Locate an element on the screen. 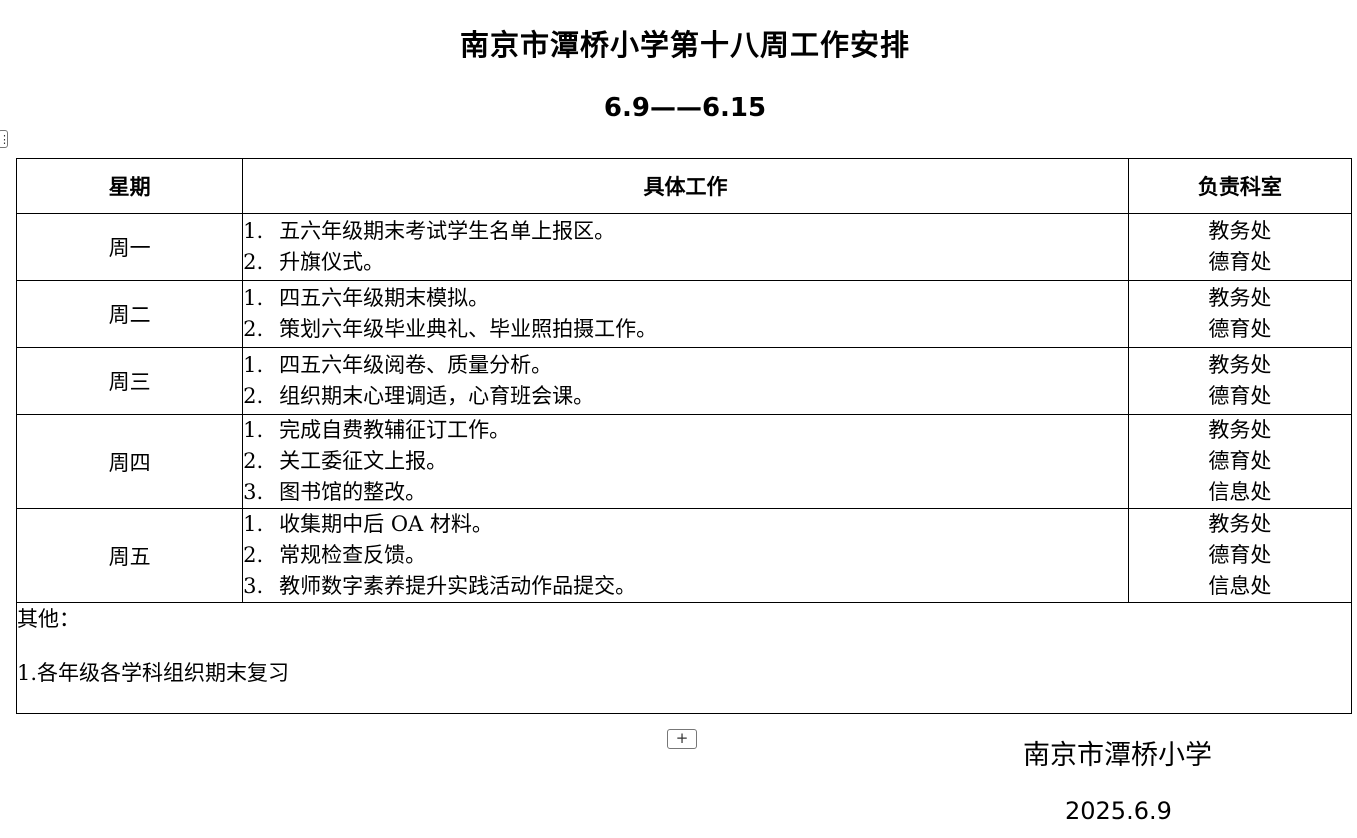 The image size is (1357, 838). header-work: 具体工作 is located at coordinates (685, 186).